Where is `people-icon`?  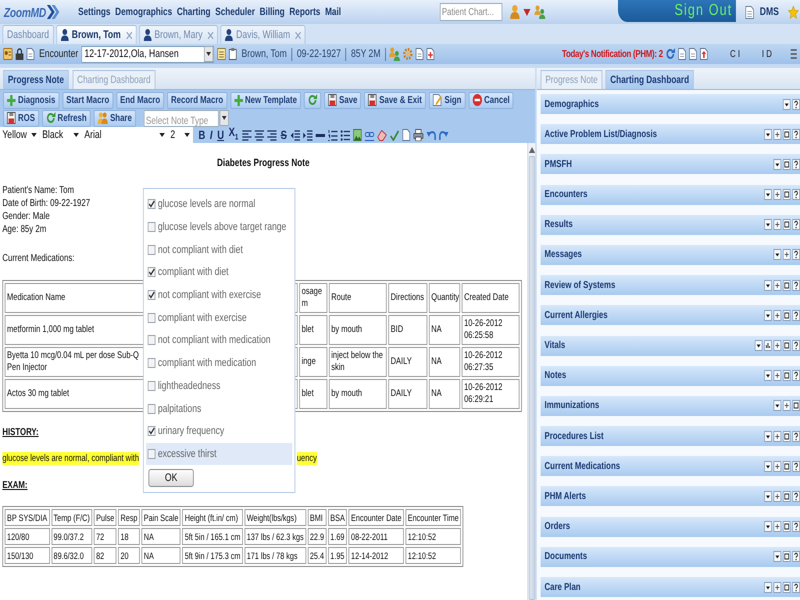 people-icon is located at coordinates (539, 12).